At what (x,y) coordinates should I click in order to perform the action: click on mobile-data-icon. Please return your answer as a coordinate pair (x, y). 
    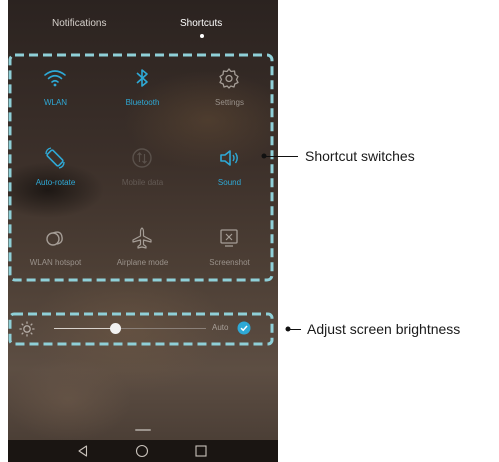
    Looking at the image, I should click on (142, 158).